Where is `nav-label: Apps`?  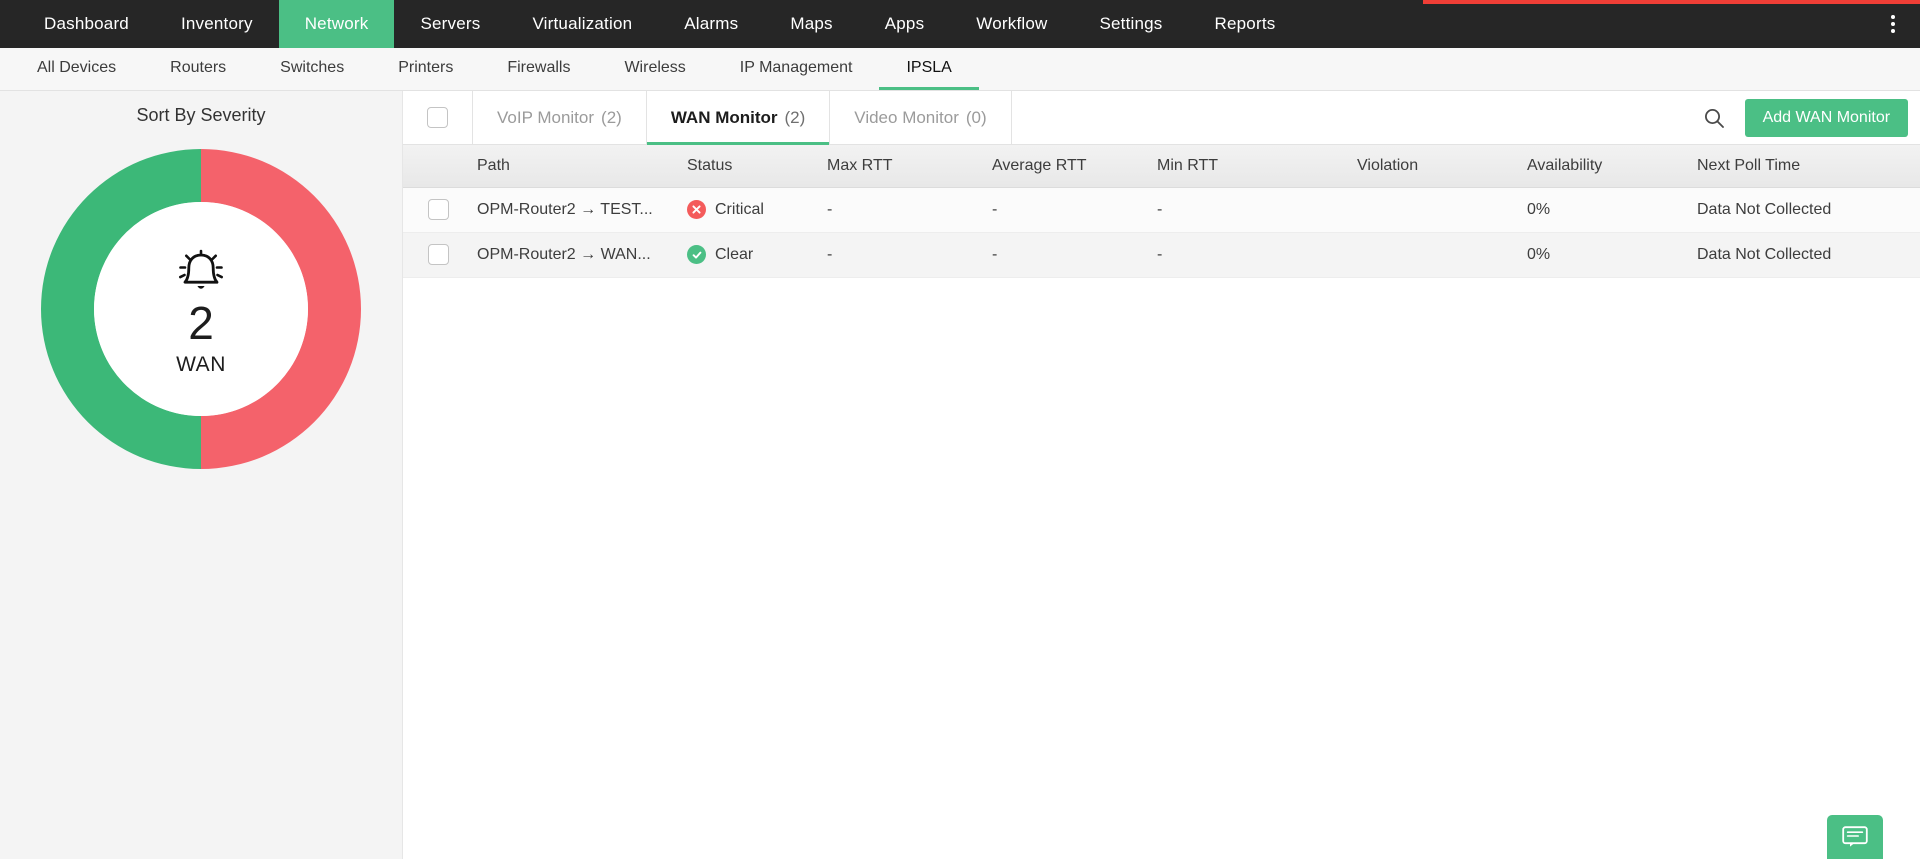
nav-label: Apps is located at coordinates (904, 23).